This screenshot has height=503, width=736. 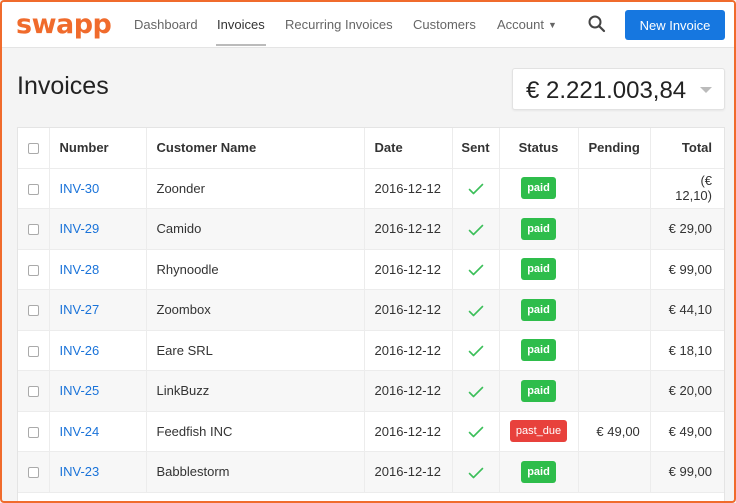 What do you see at coordinates (98, 148) in the screenshot?
I see `header-number: Number` at bounding box center [98, 148].